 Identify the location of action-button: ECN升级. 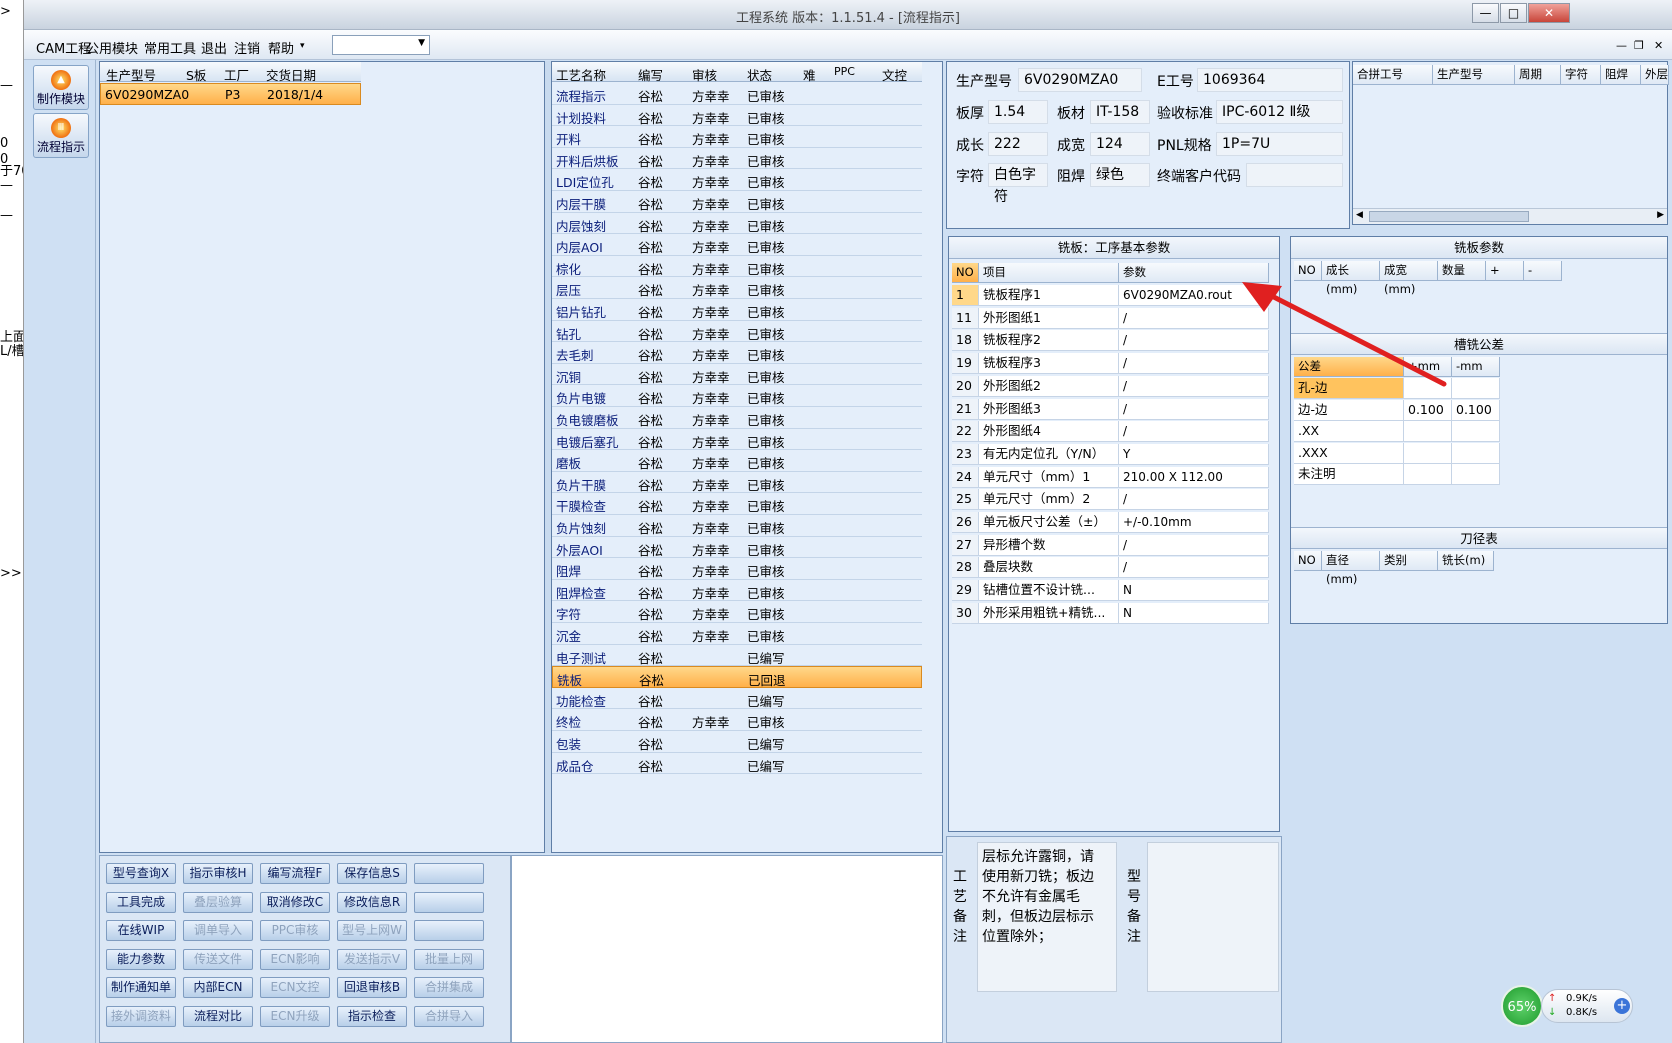
(295, 1016).